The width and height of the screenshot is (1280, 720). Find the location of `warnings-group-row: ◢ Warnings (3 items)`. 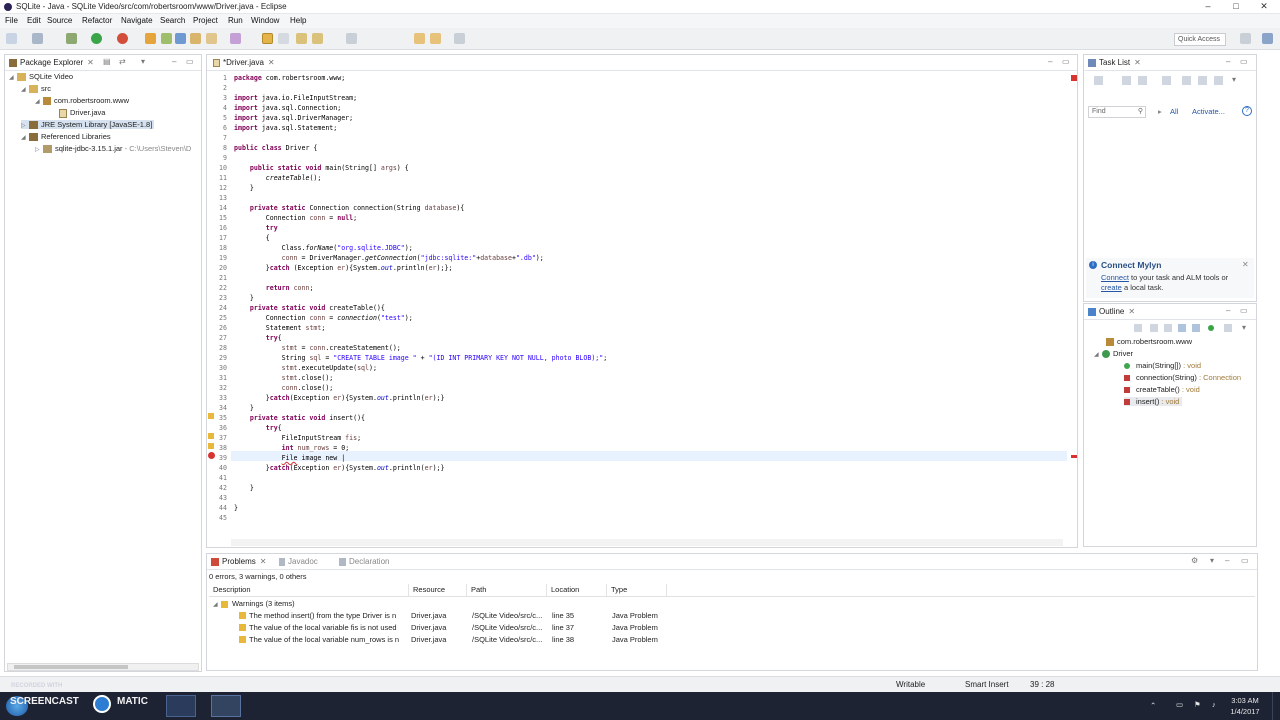

warnings-group-row: ◢ Warnings (3 items) is located at coordinates (254, 604).